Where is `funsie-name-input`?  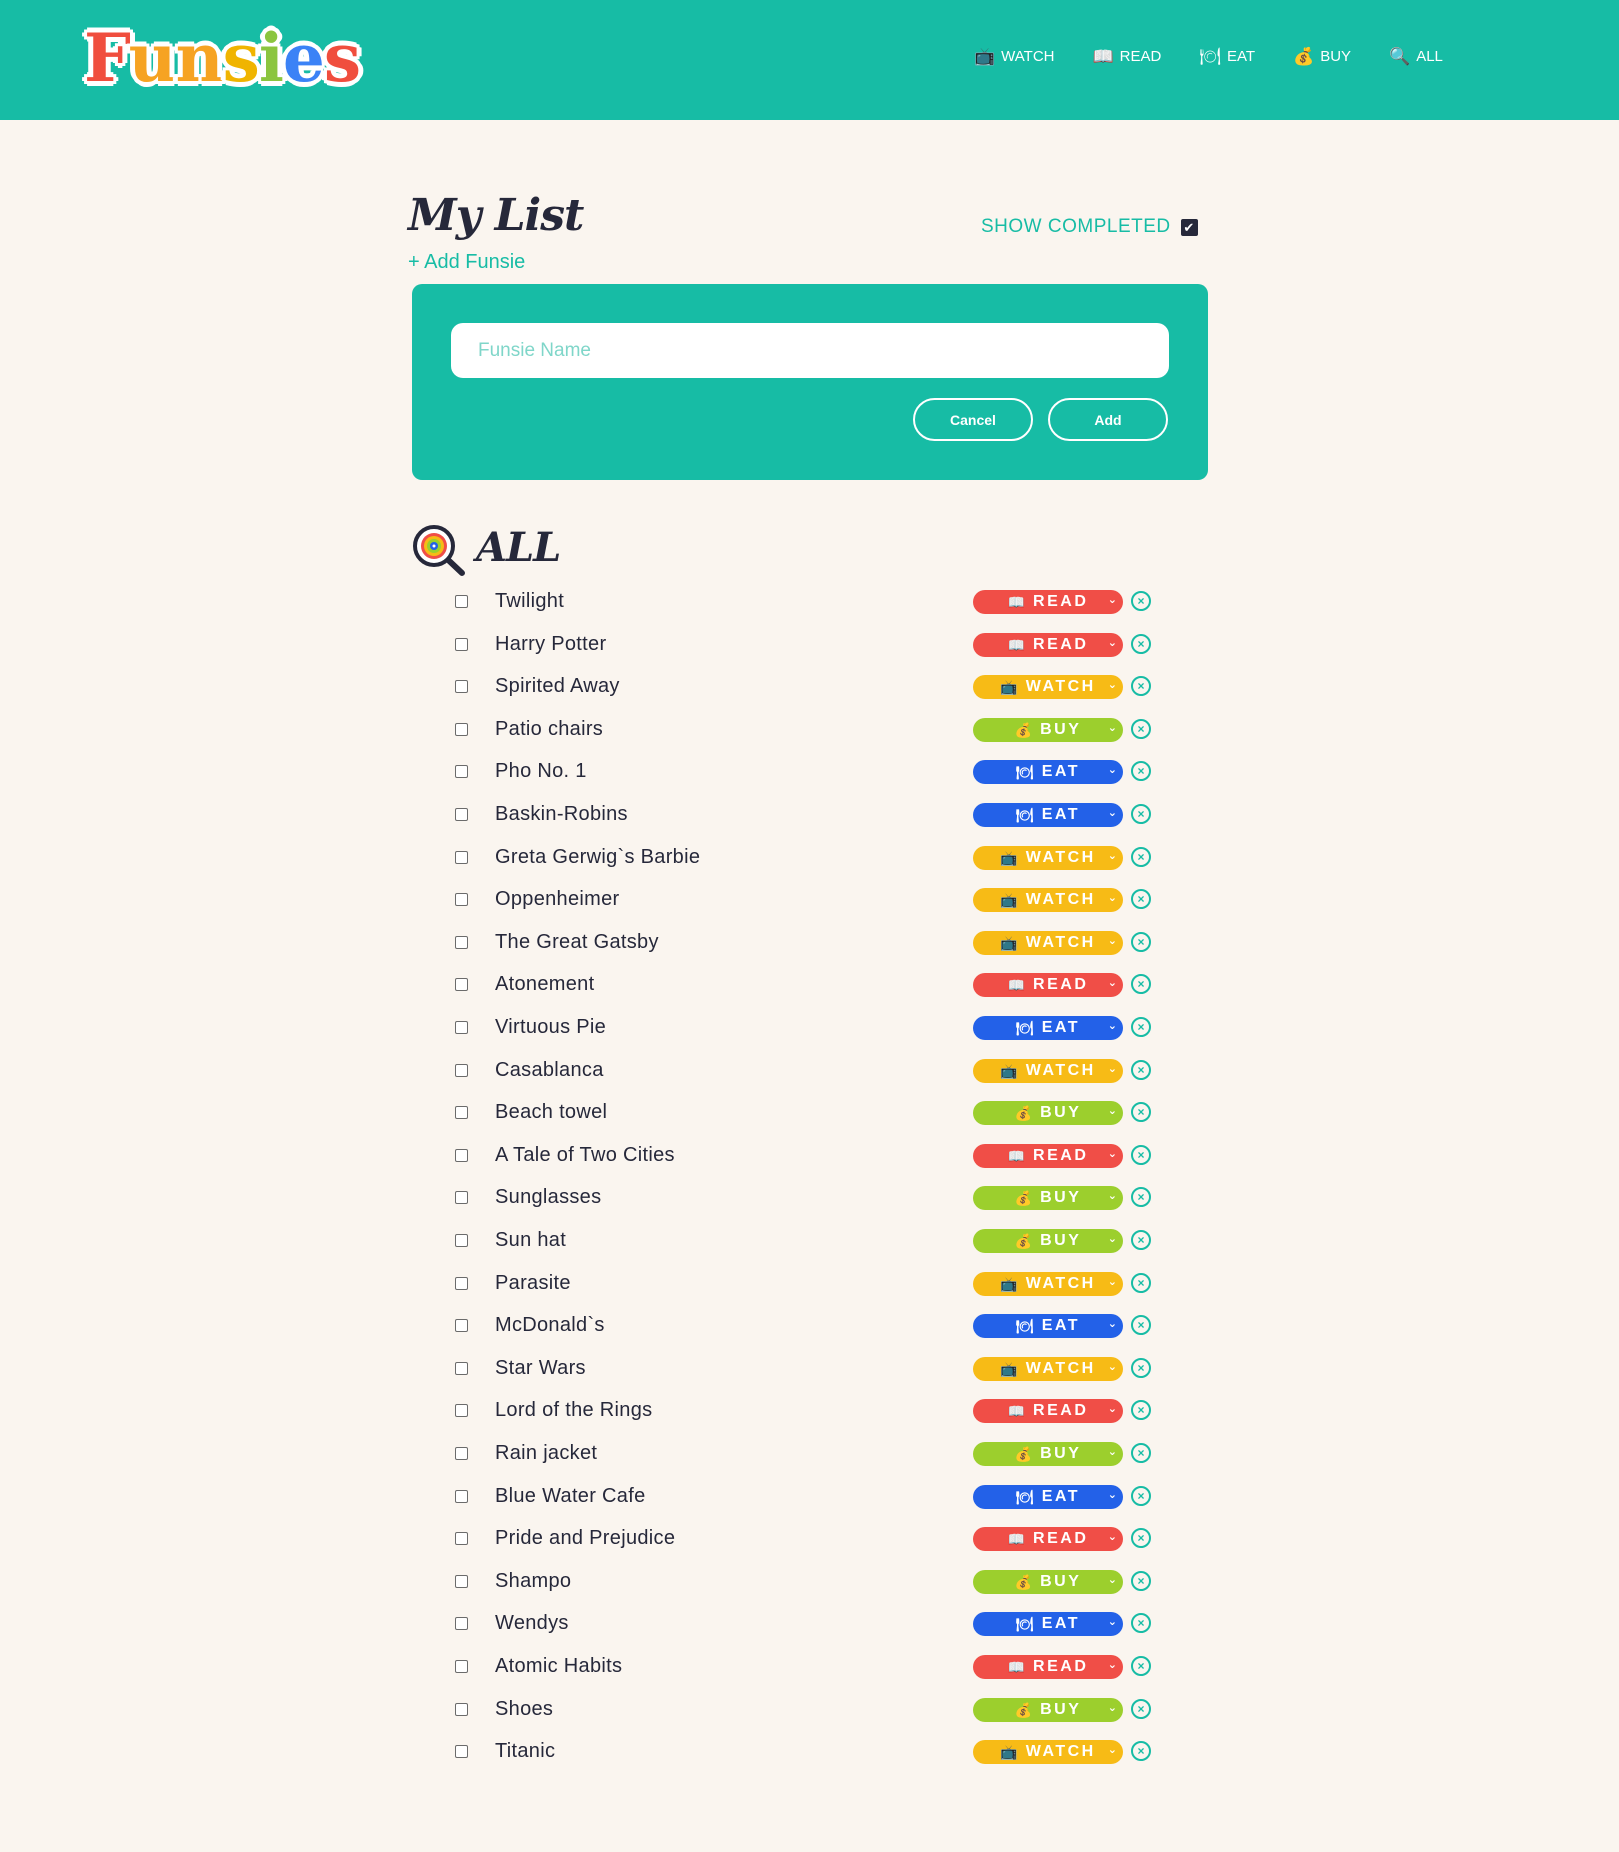
funsie-name-input is located at coordinates (810, 350).